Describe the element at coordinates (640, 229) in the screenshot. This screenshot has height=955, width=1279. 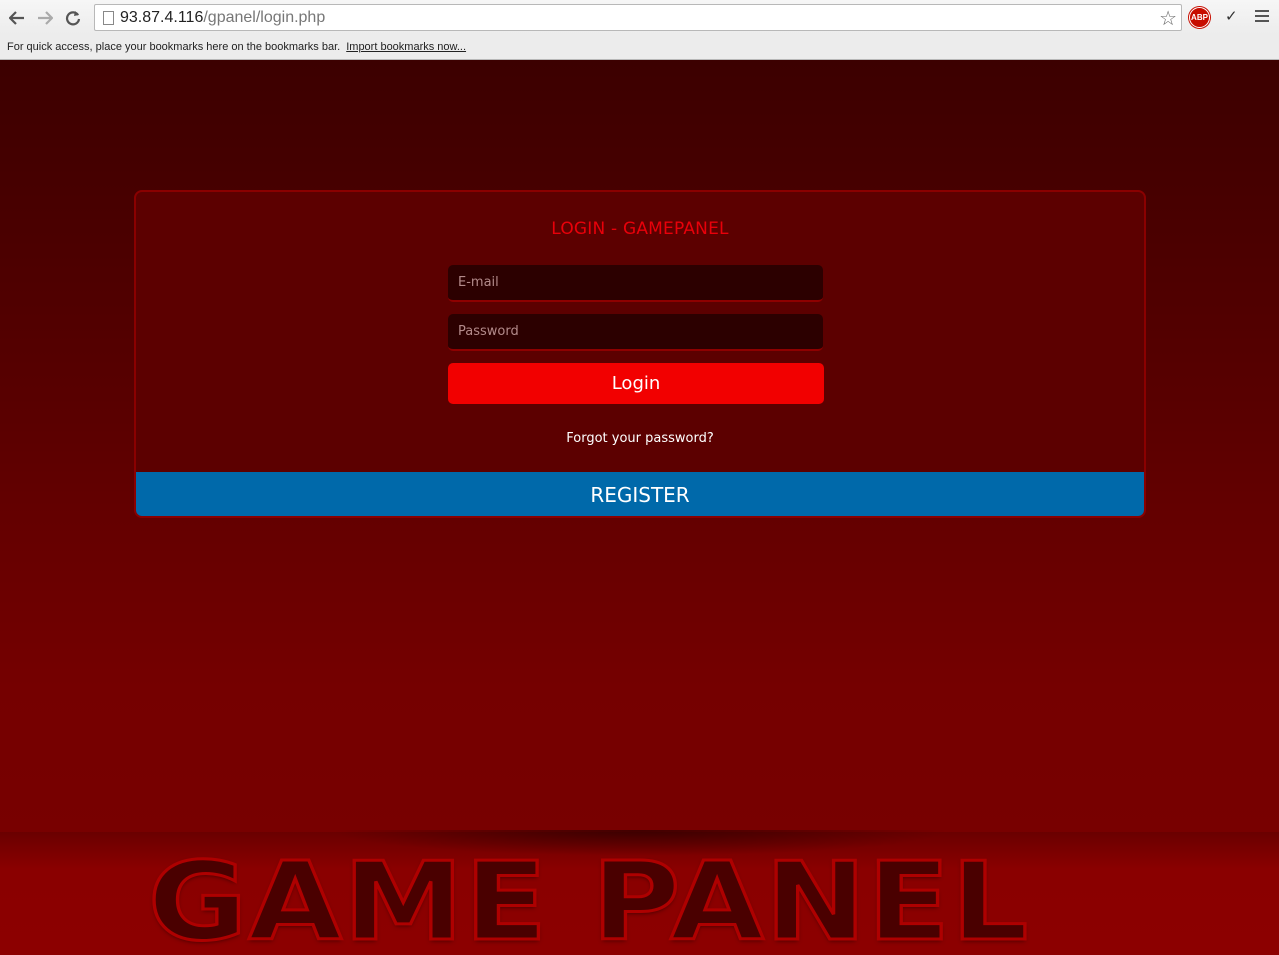
I see `login-title: LOGIN - GAMEPANEL` at that location.